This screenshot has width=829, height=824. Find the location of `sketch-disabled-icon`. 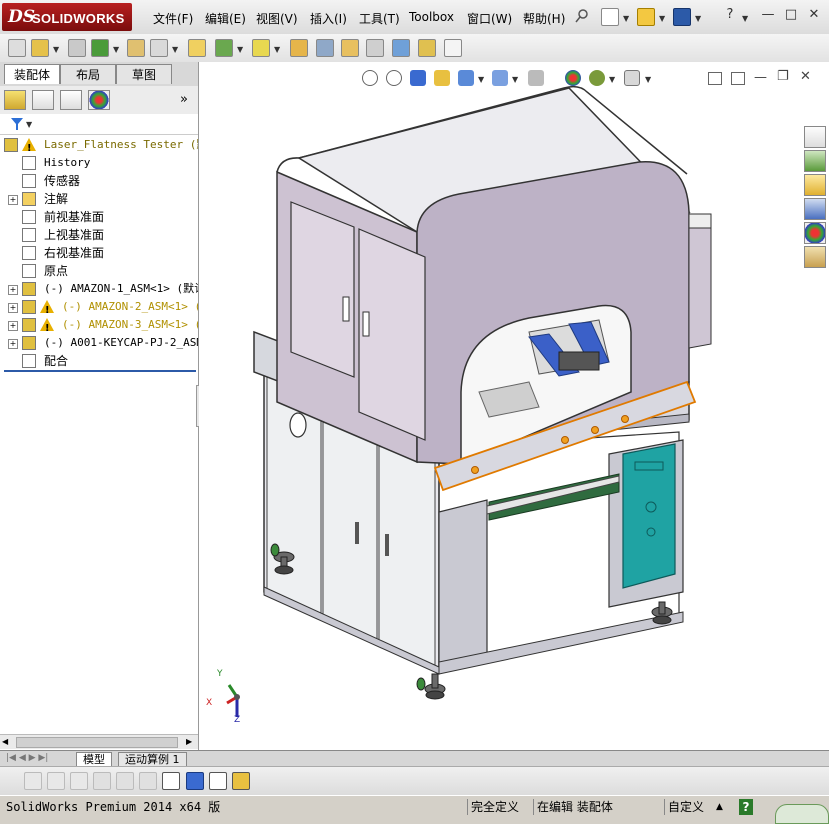

sketch-disabled-icon is located at coordinates (33, 781).